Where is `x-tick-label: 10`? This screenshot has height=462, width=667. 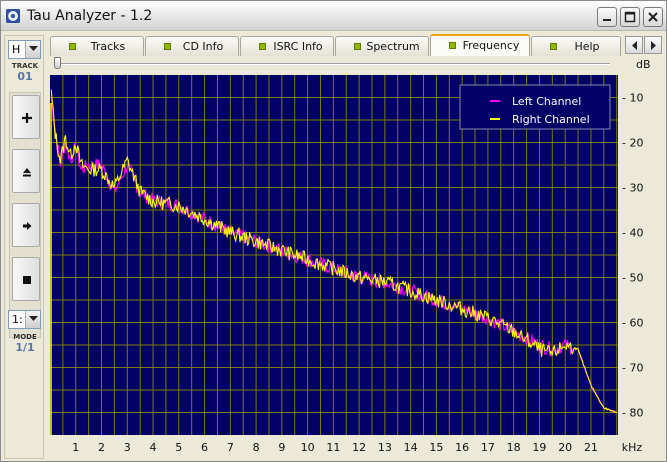 x-tick-label: 10 is located at coordinates (308, 447).